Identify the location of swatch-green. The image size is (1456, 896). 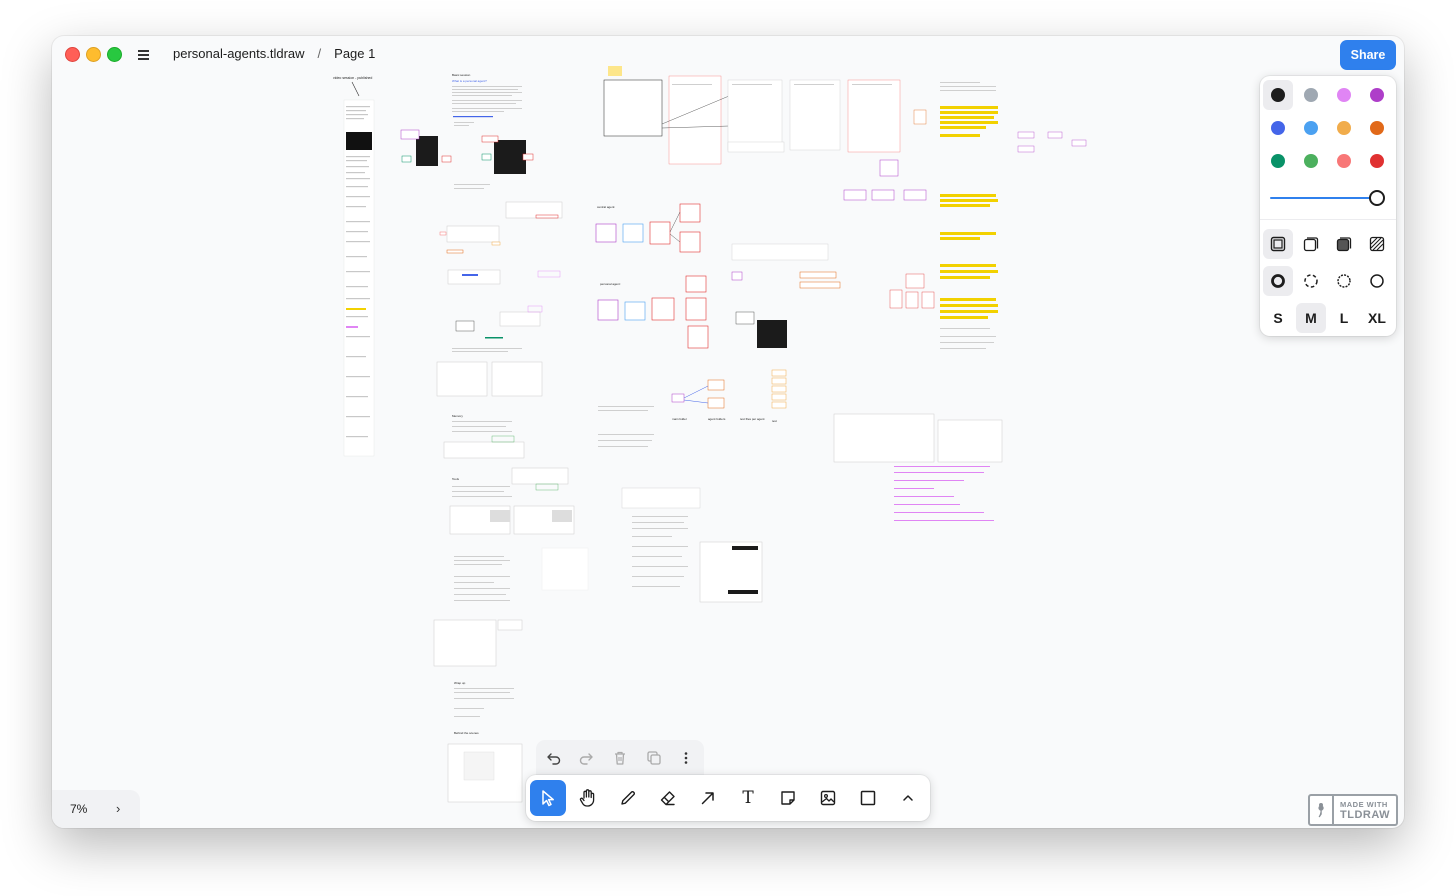
(1278, 161).